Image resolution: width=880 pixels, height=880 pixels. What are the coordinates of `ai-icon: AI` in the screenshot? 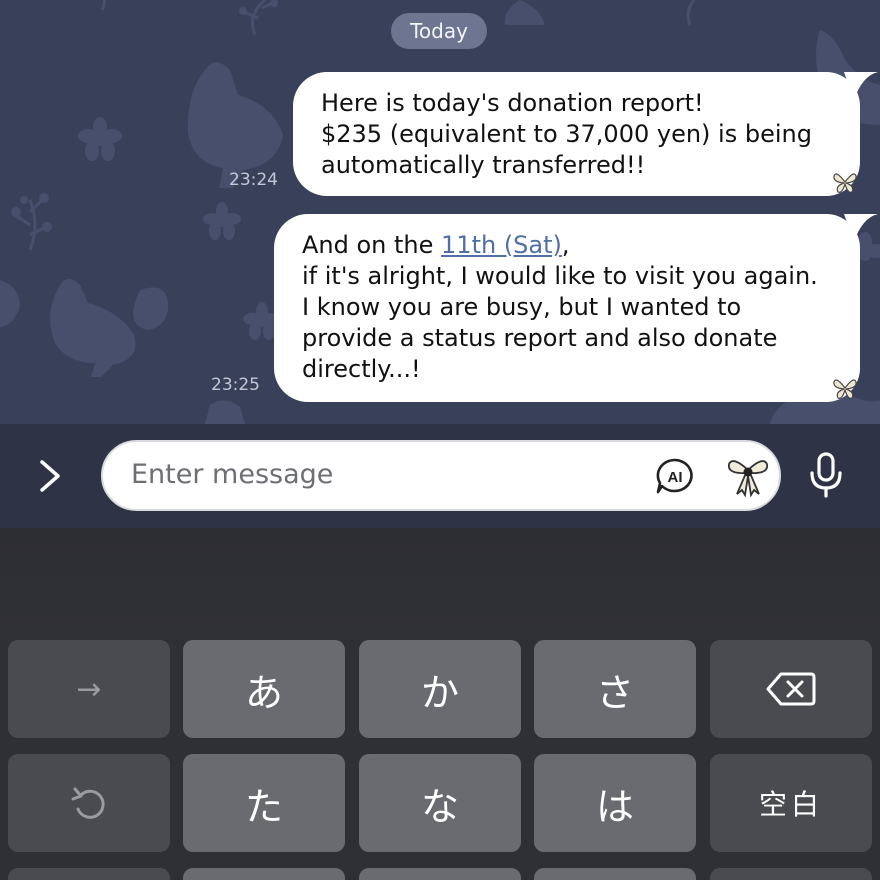 It's located at (675, 476).